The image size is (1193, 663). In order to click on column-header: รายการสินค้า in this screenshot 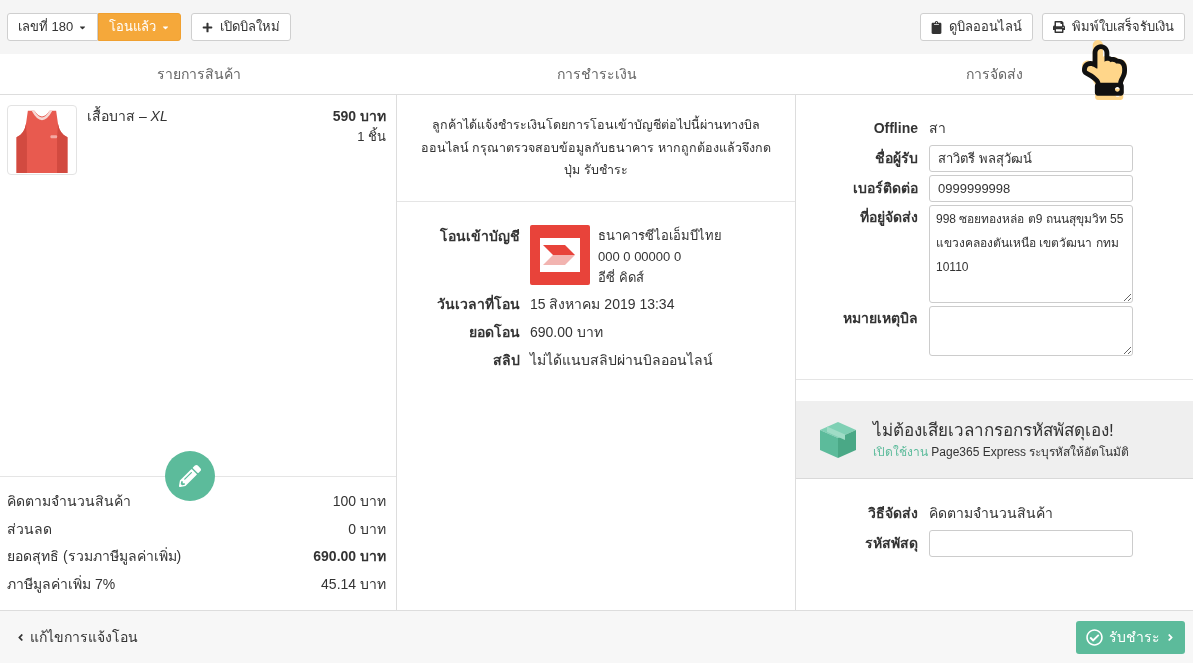, I will do `click(198, 74)`.